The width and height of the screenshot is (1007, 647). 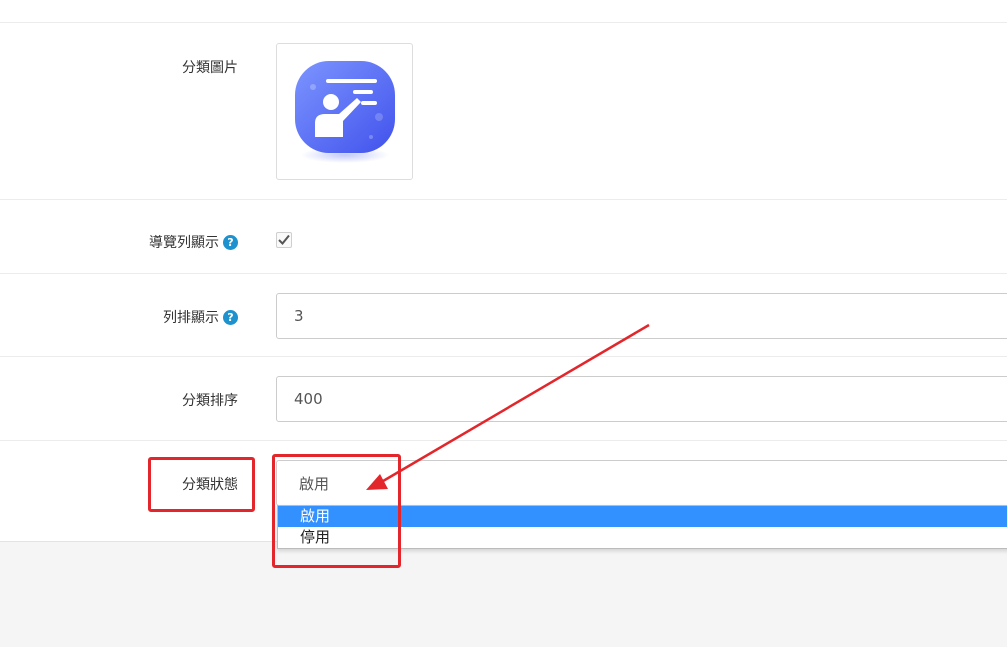 What do you see at coordinates (641, 316) in the screenshot?
I see `columns-input: 3` at bounding box center [641, 316].